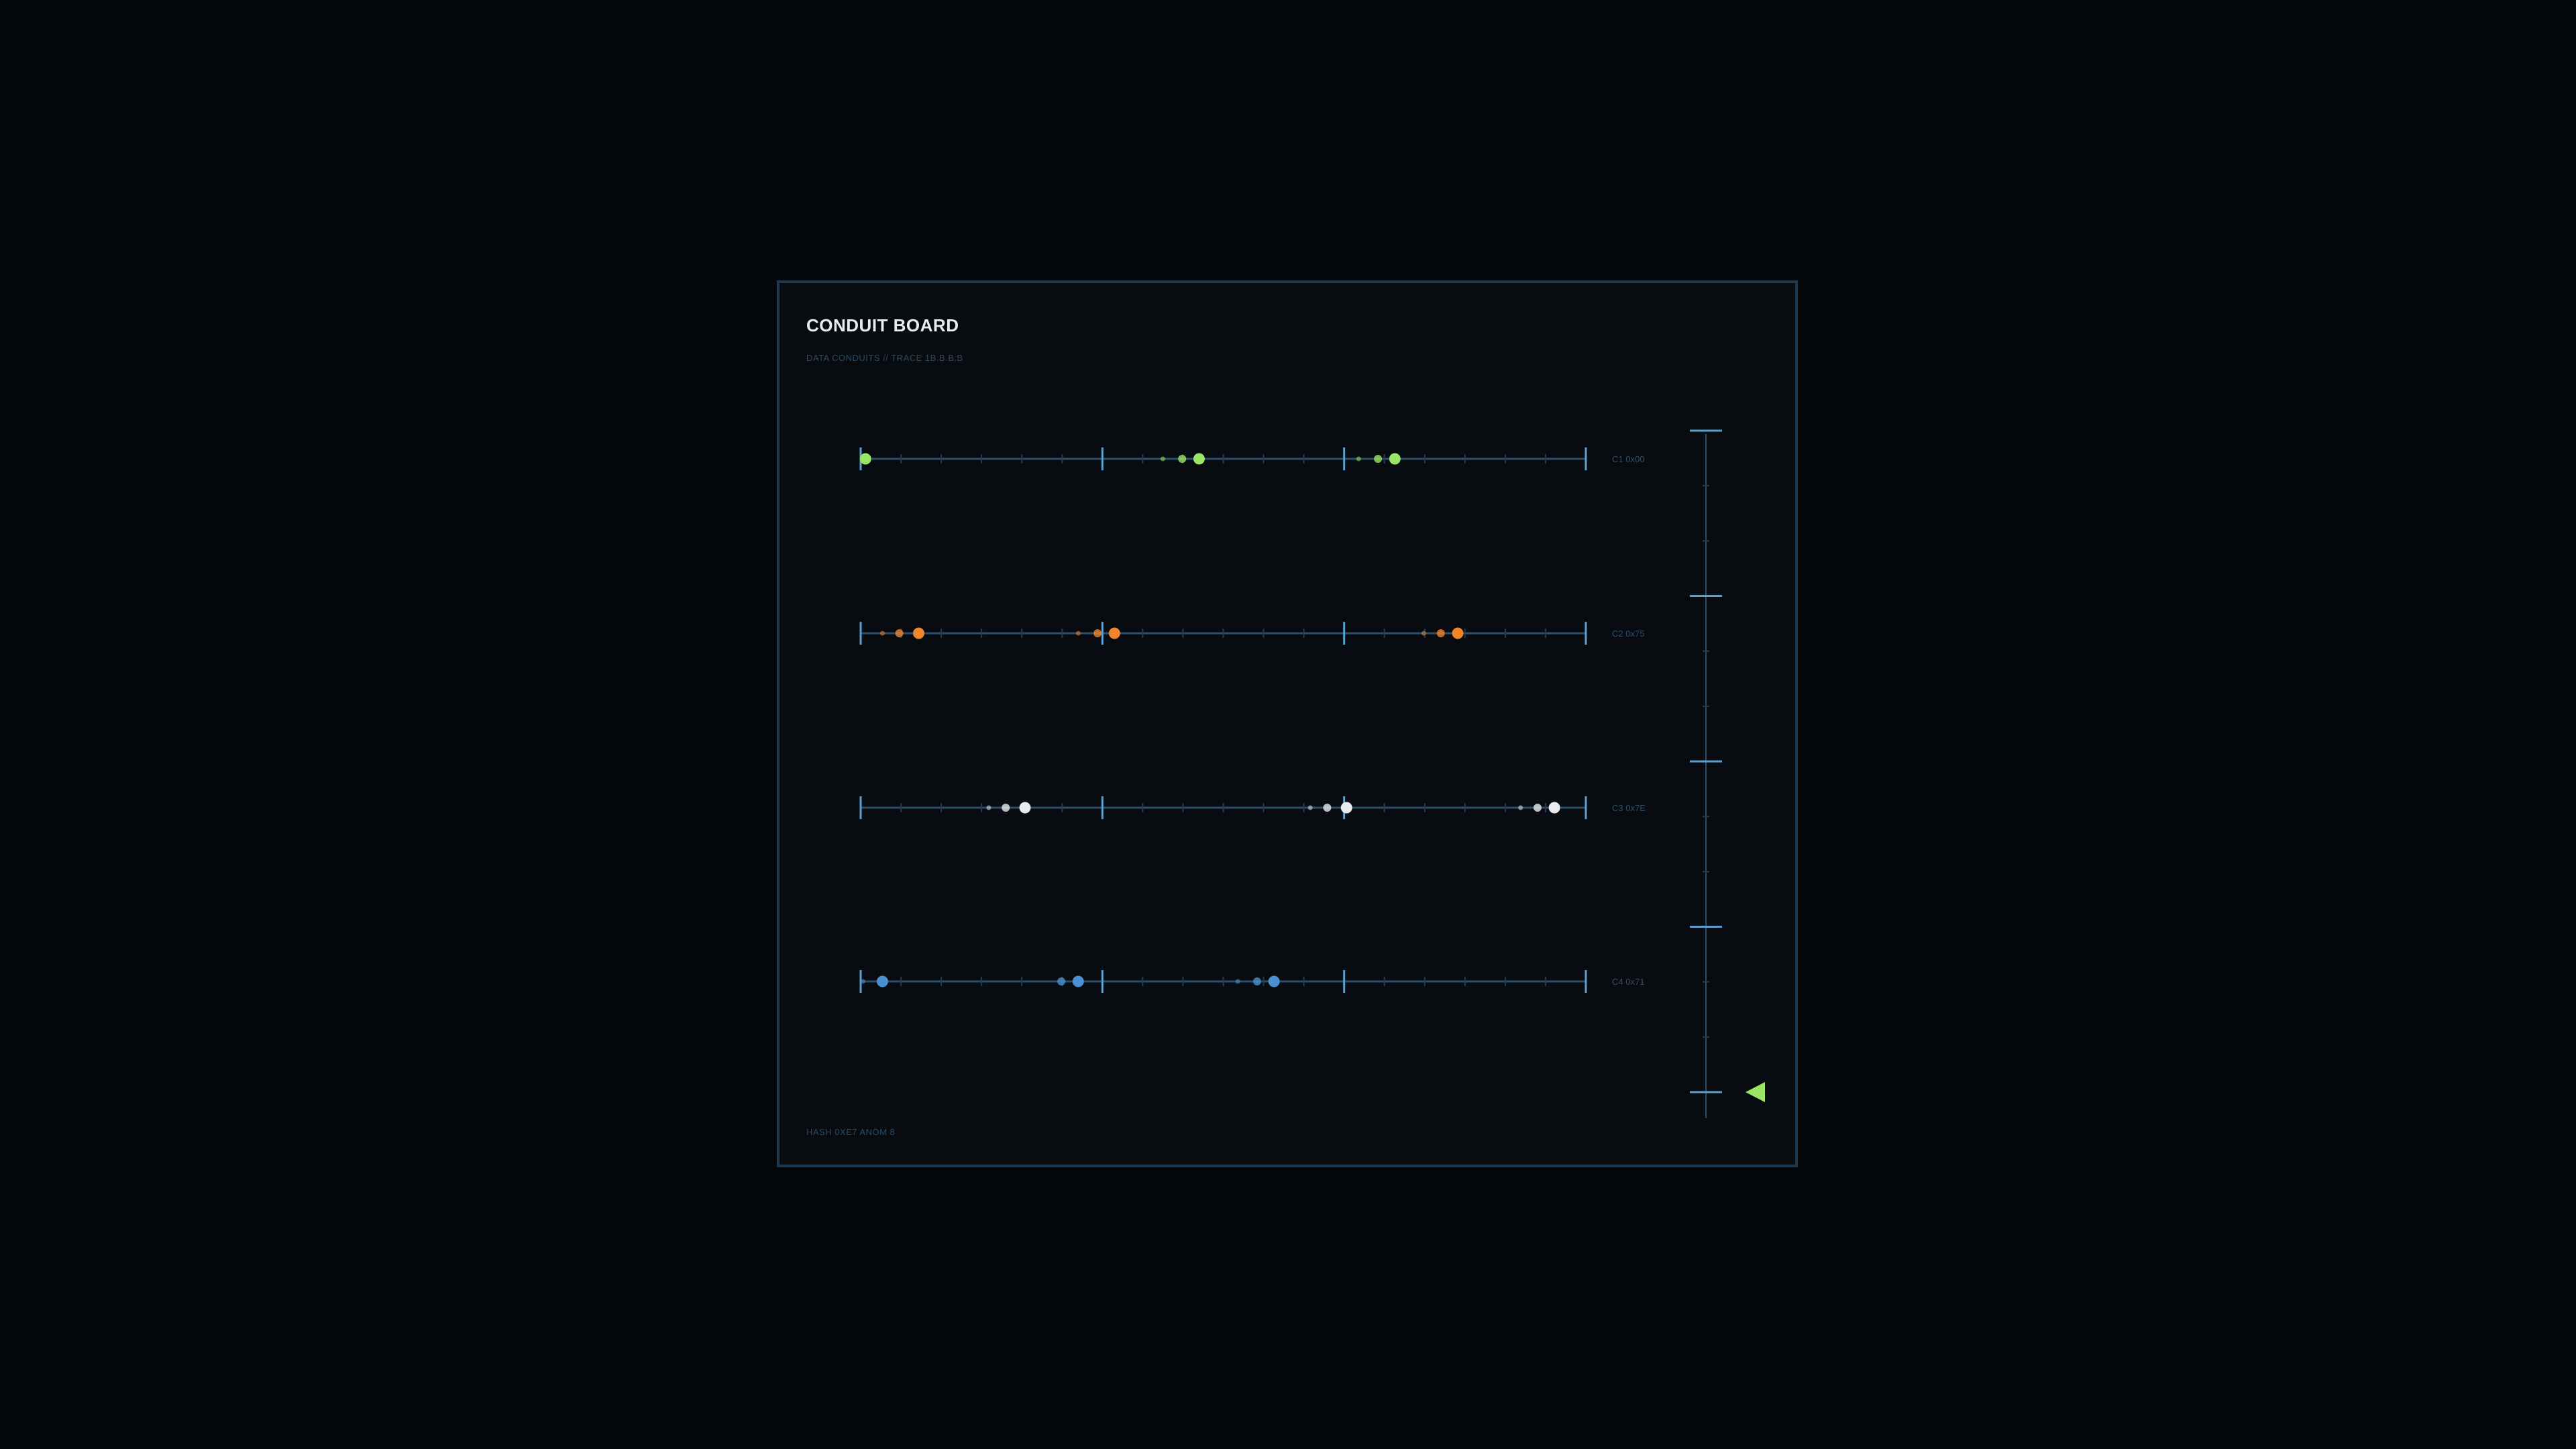 The image size is (2576, 1449). What do you see at coordinates (1628, 459) in the screenshot?
I see `conduit-label: C1 0x00` at bounding box center [1628, 459].